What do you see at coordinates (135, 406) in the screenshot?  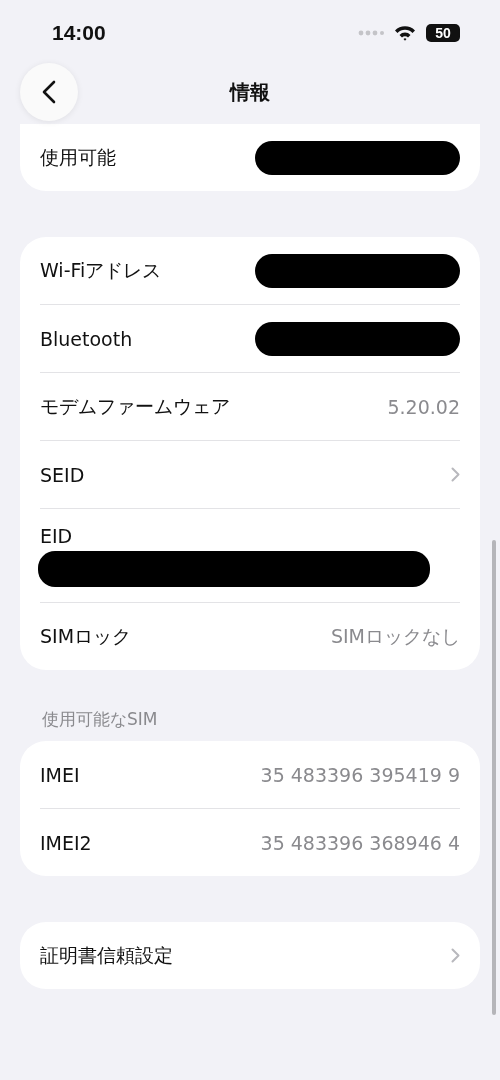 I see `row-label: モデムファームウェア` at bounding box center [135, 406].